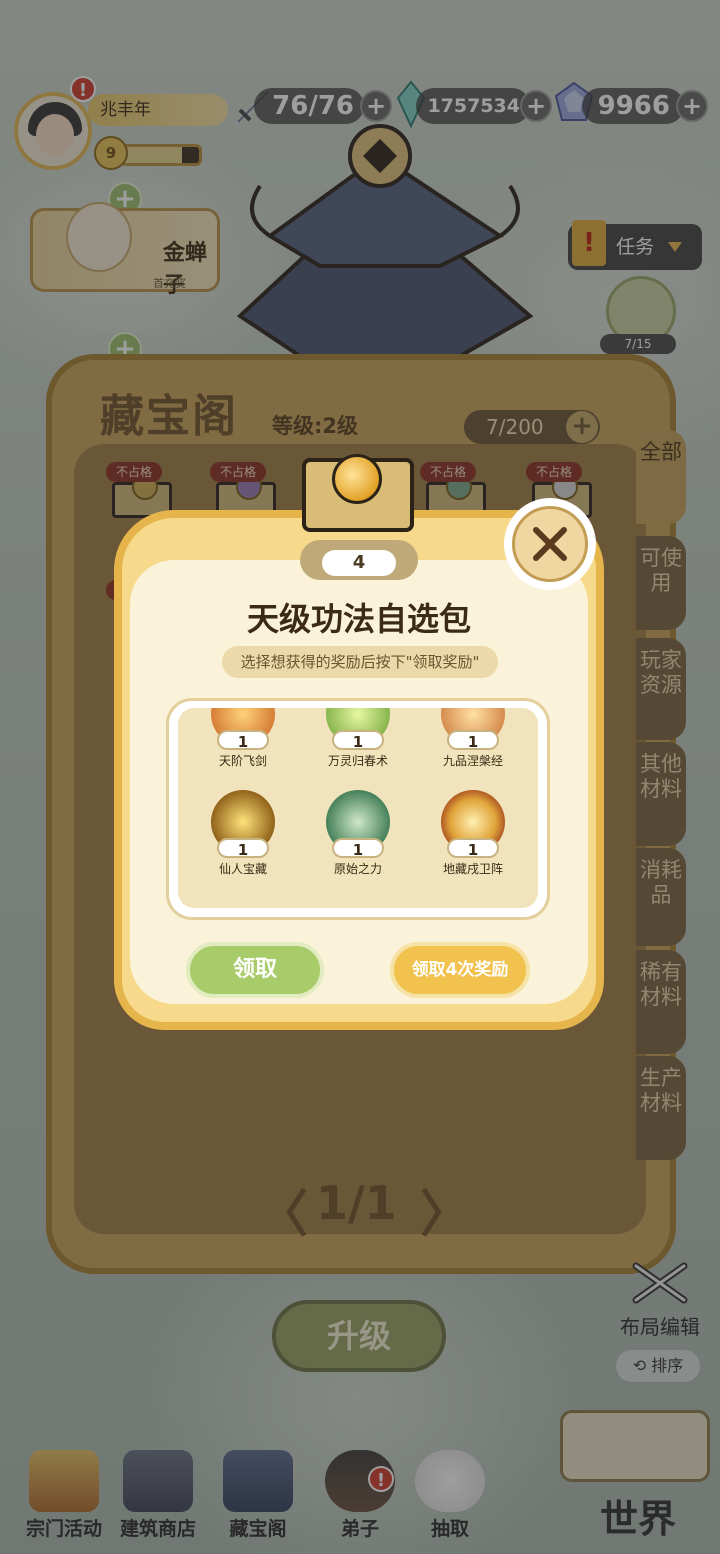 Image resolution: width=720 pixels, height=1554 pixels. I want to click on reward-item: 1 地藏戌卫阵, so click(473, 833).